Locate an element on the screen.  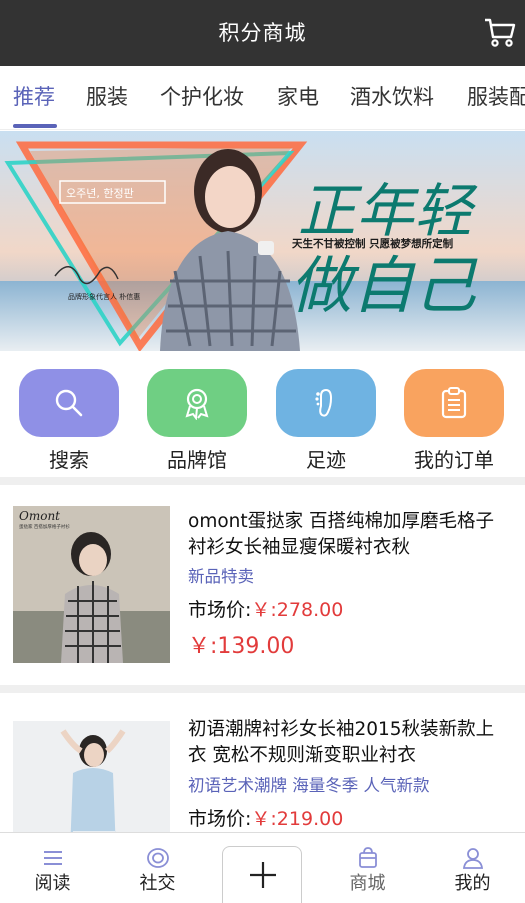
banner-korean-caption: 오주년, 한정판 is located at coordinates (100, 193).